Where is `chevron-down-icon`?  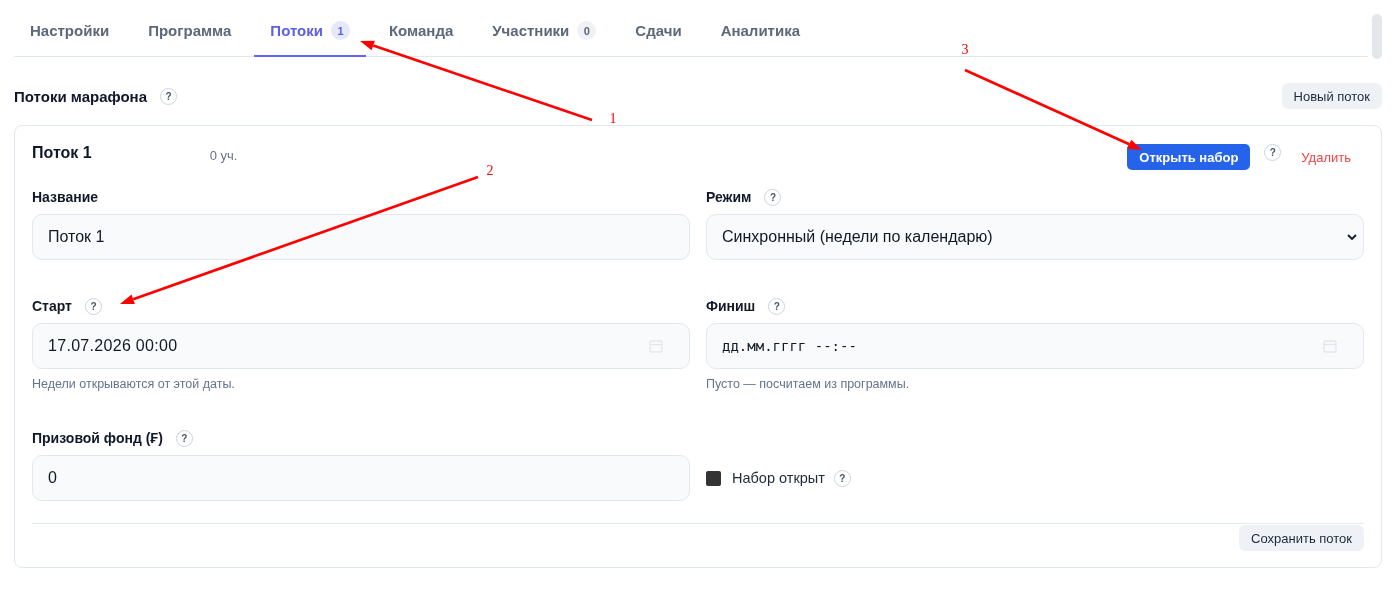
chevron-down-icon is located at coordinates (1352, 237).